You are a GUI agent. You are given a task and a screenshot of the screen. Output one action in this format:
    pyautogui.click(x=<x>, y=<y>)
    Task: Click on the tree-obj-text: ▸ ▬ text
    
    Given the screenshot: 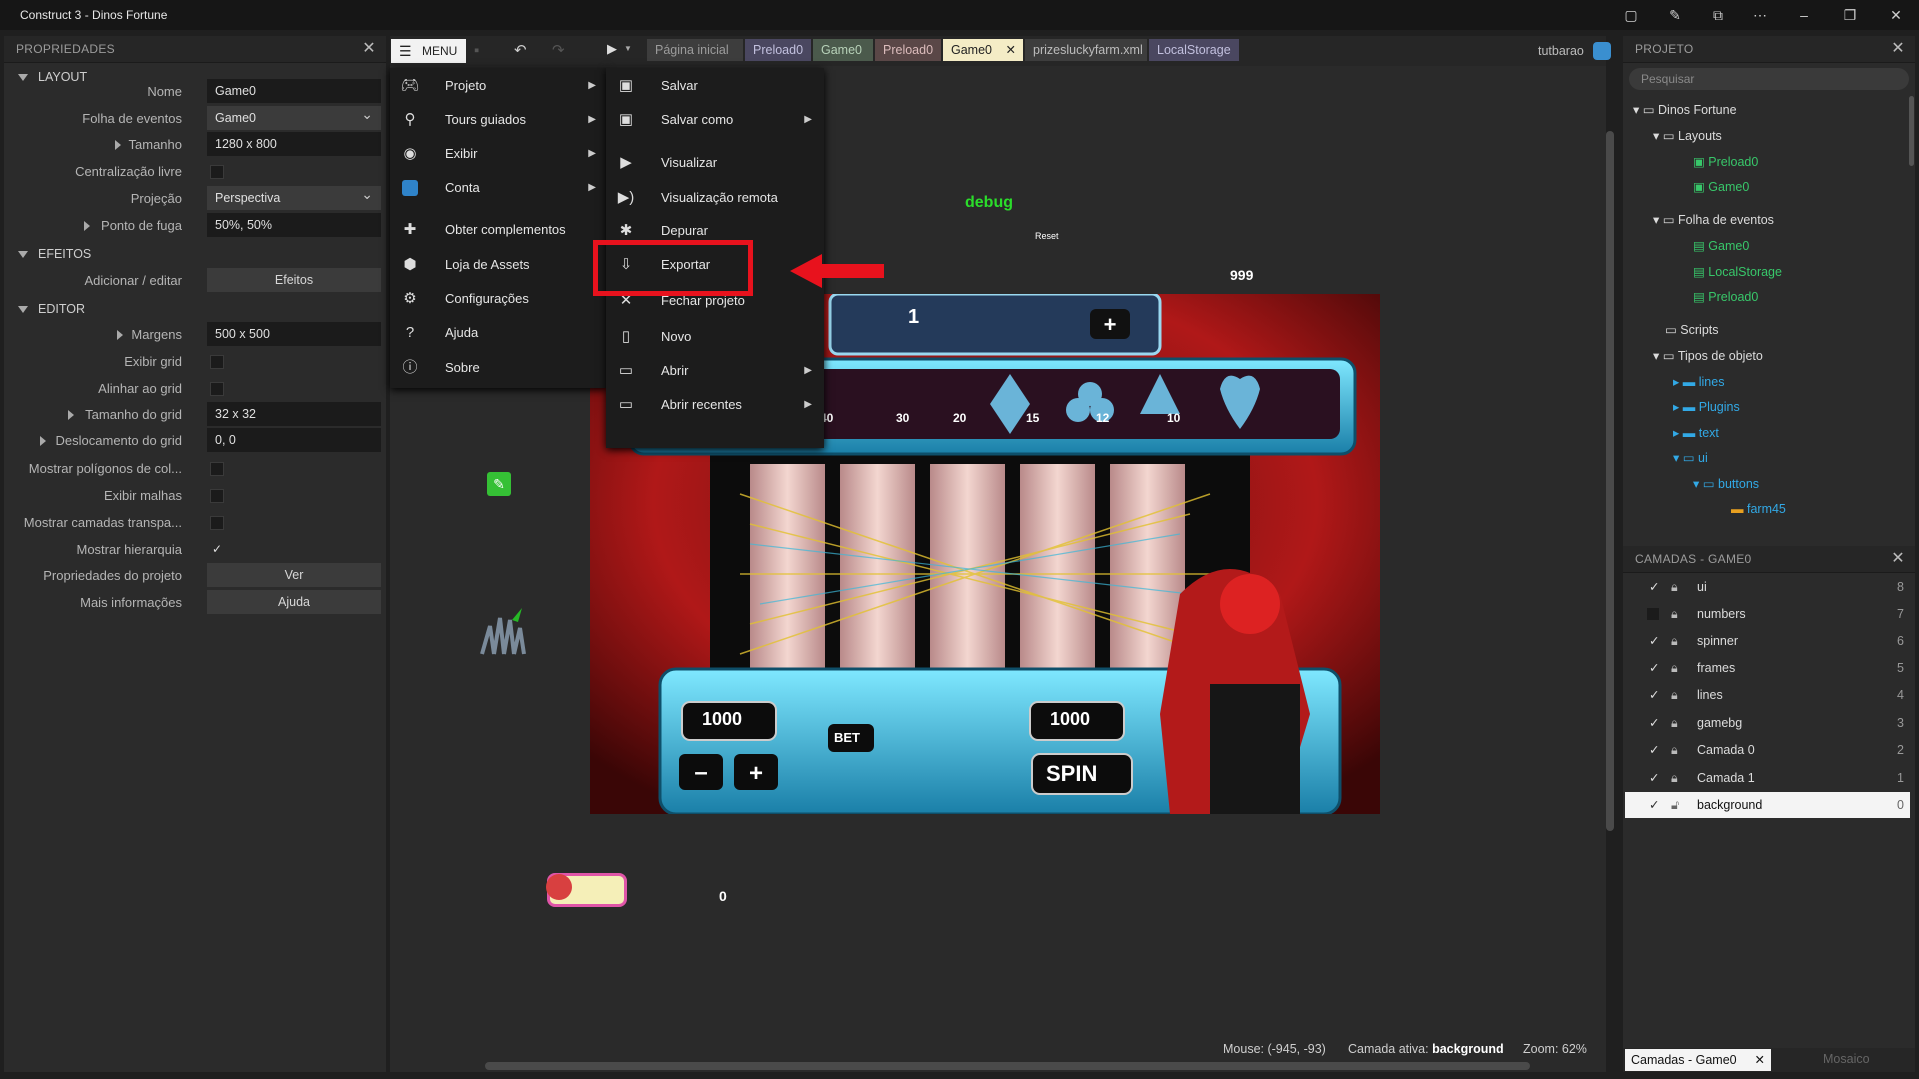 What is the action you would take?
    pyautogui.click(x=1696, y=432)
    